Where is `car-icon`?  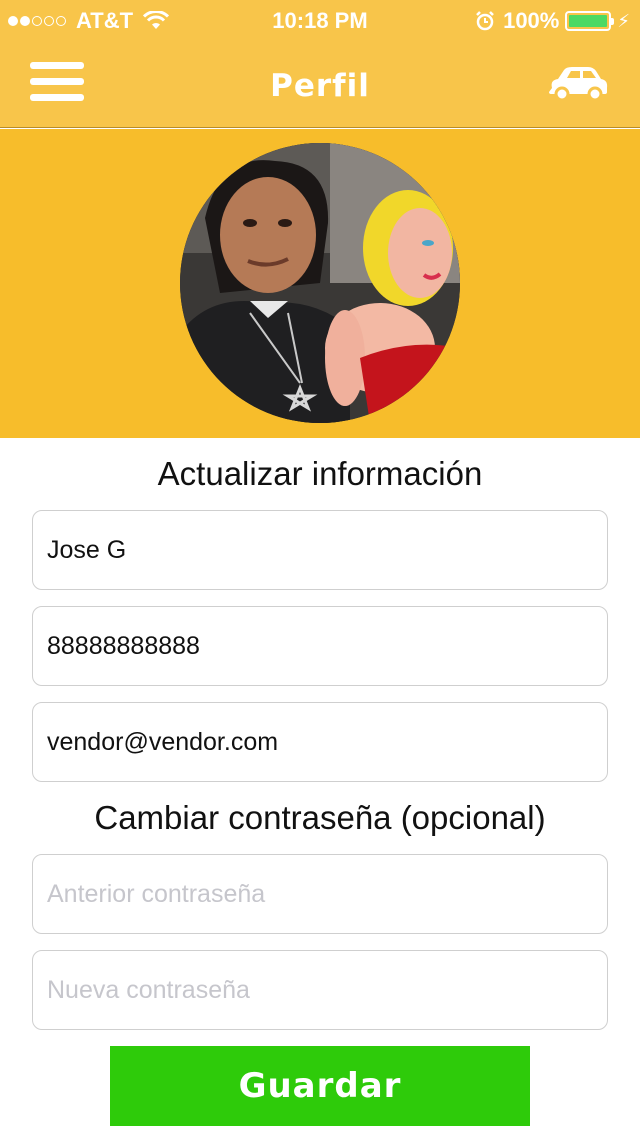 car-icon is located at coordinates (578, 82).